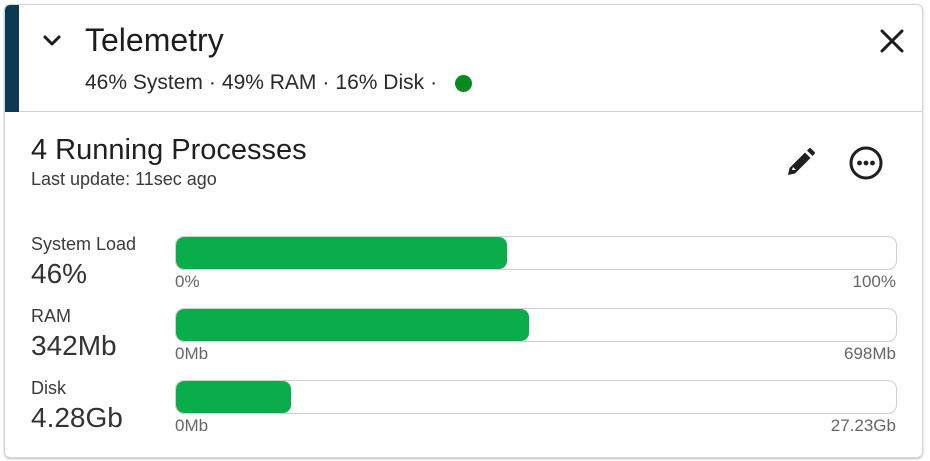 The width and height of the screenshot is (930, 461). What do you see at coordinates (866, 163) in the screenshot?
I see `more-icon` at bounding box center [866, 163].